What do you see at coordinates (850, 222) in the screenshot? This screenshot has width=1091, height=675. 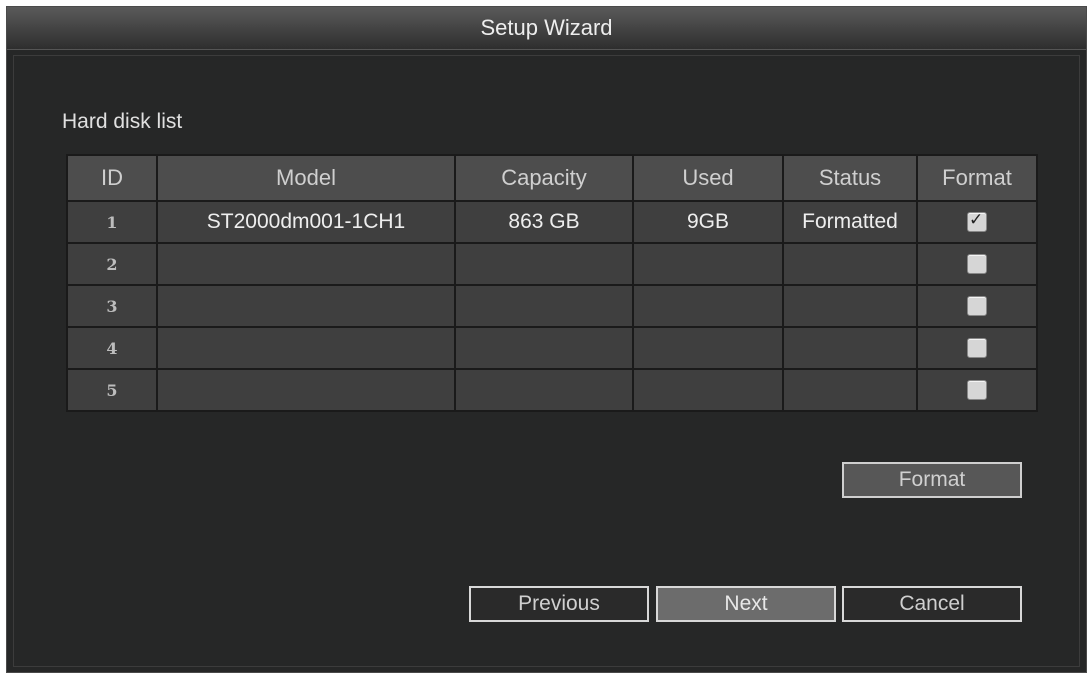 I see `disk-status-cell: Formatted` at bounding box center [850, 222].